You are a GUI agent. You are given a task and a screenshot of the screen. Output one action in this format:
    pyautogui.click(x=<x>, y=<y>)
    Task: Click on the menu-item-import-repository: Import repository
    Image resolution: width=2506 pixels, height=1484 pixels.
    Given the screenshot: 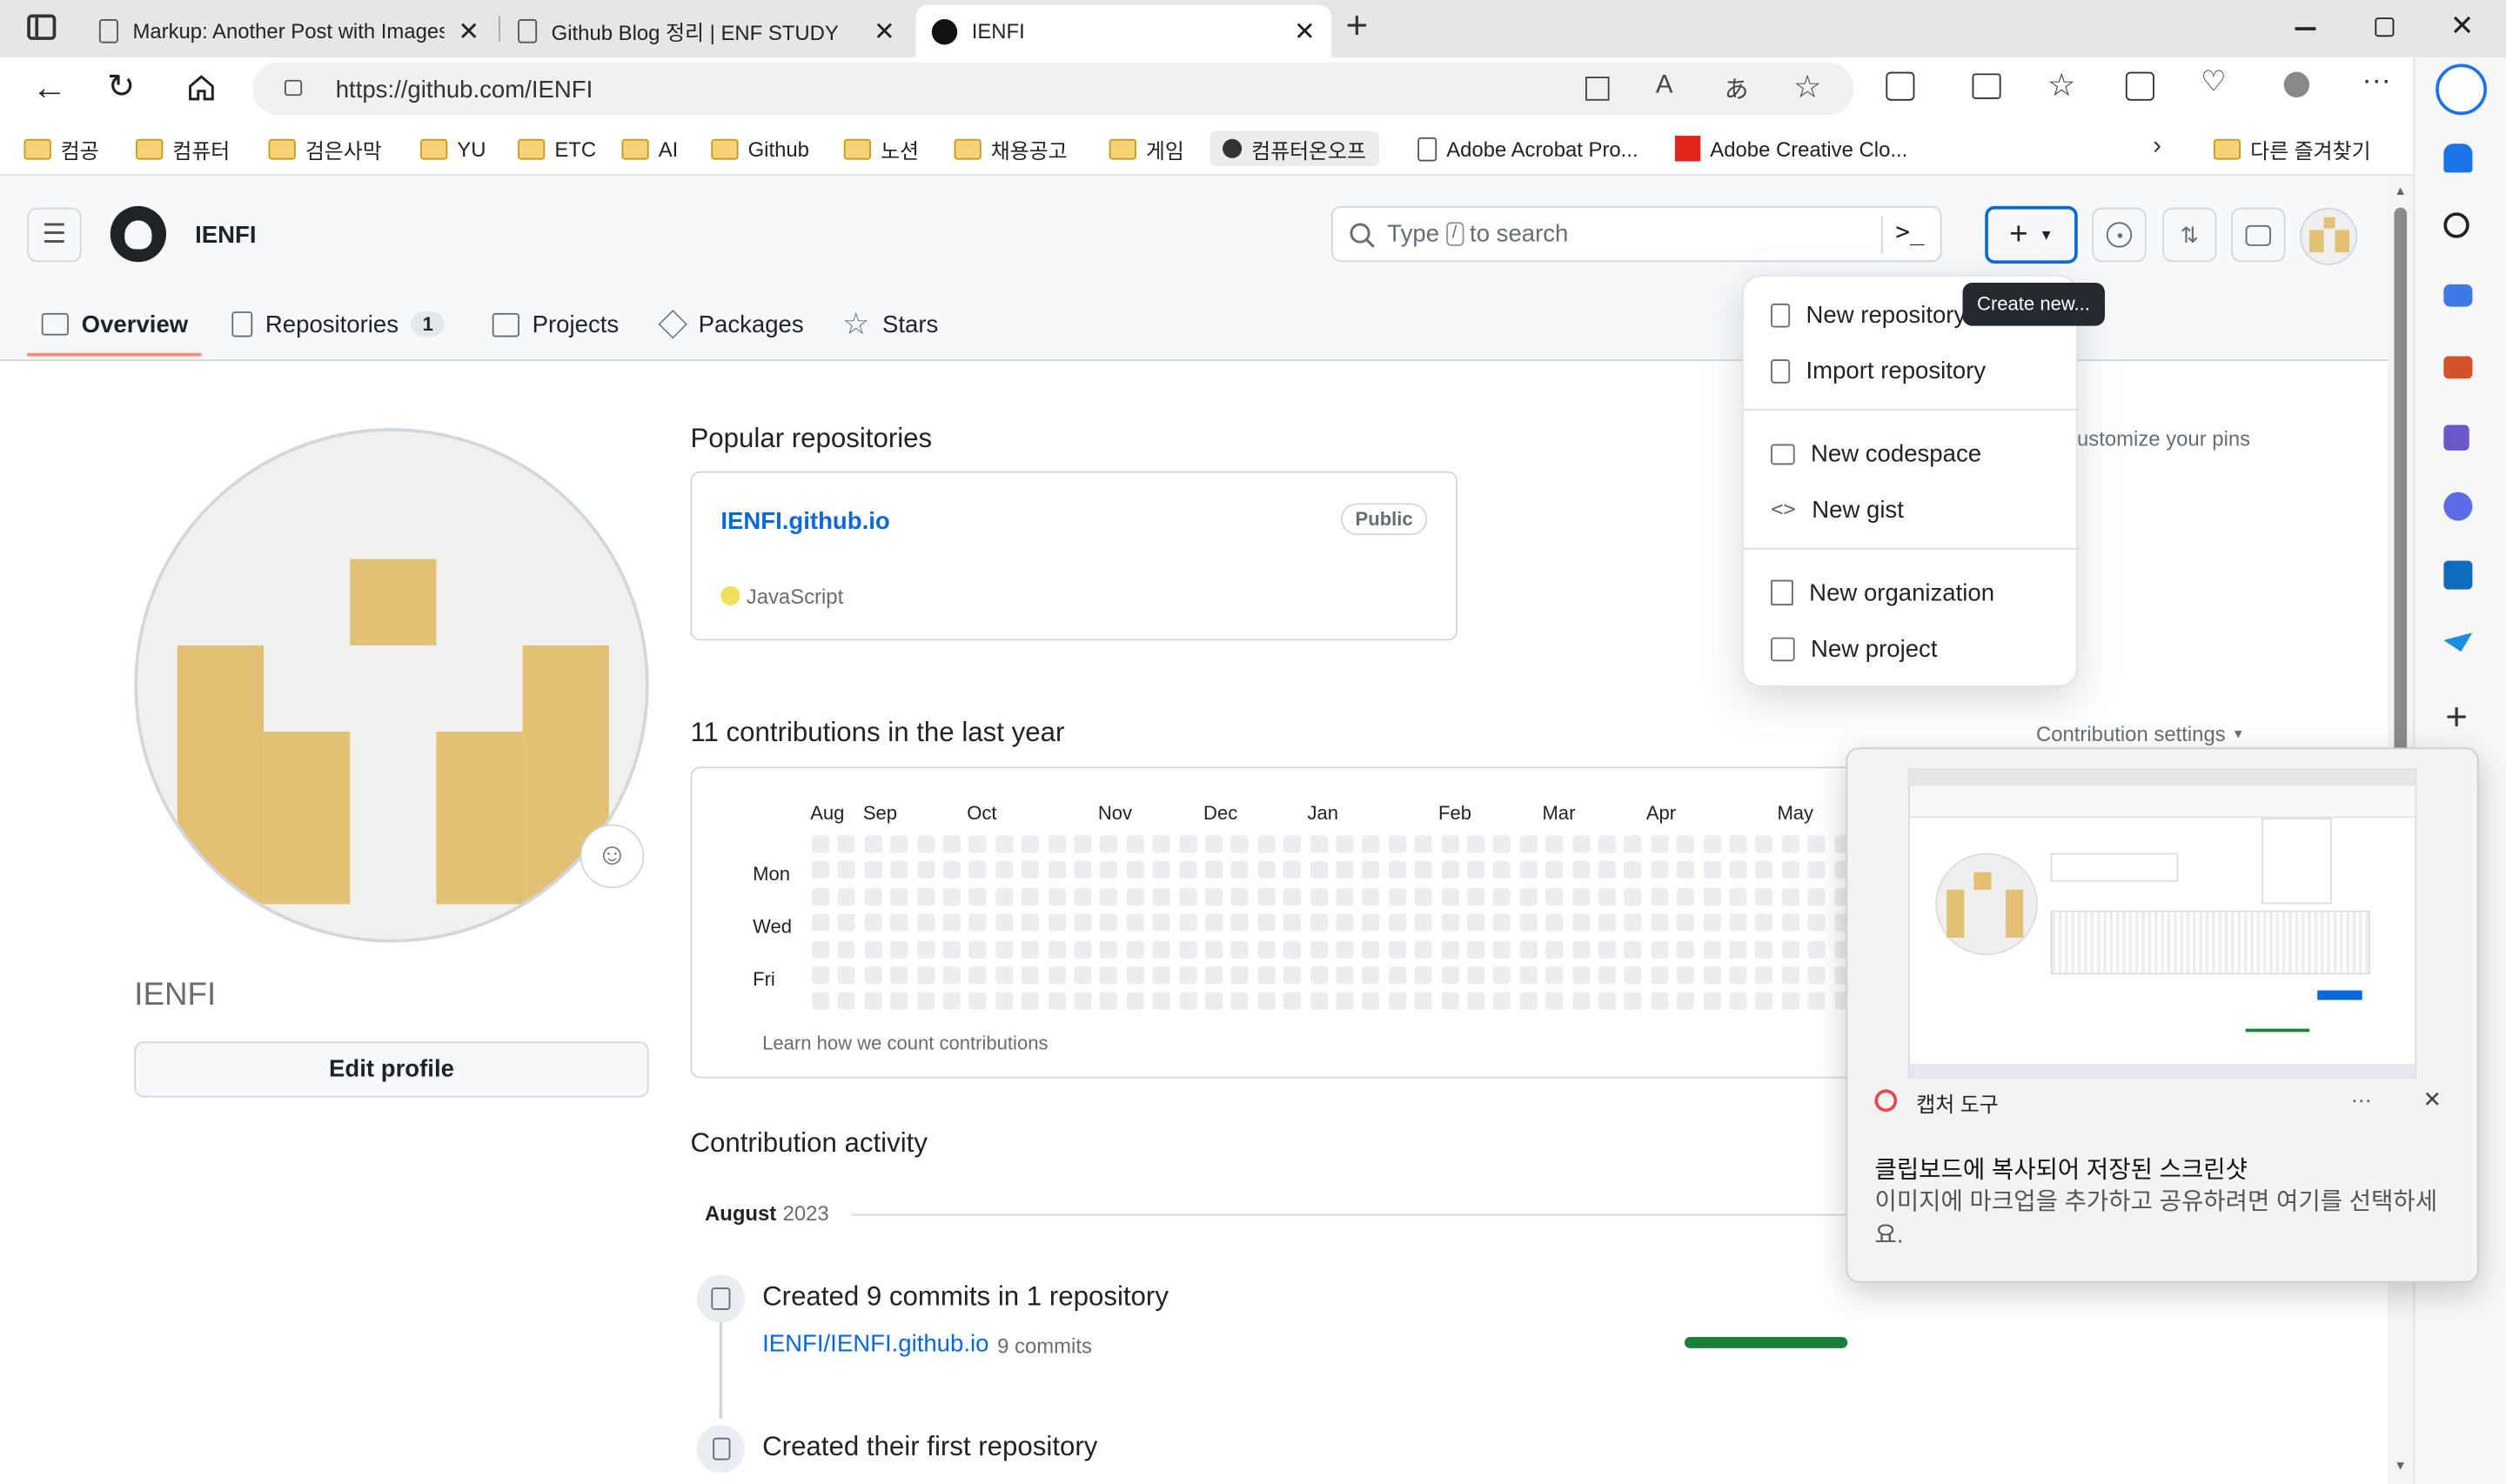 What is the action you would take?
    pyautogui.click(x=1878, y=370)
    